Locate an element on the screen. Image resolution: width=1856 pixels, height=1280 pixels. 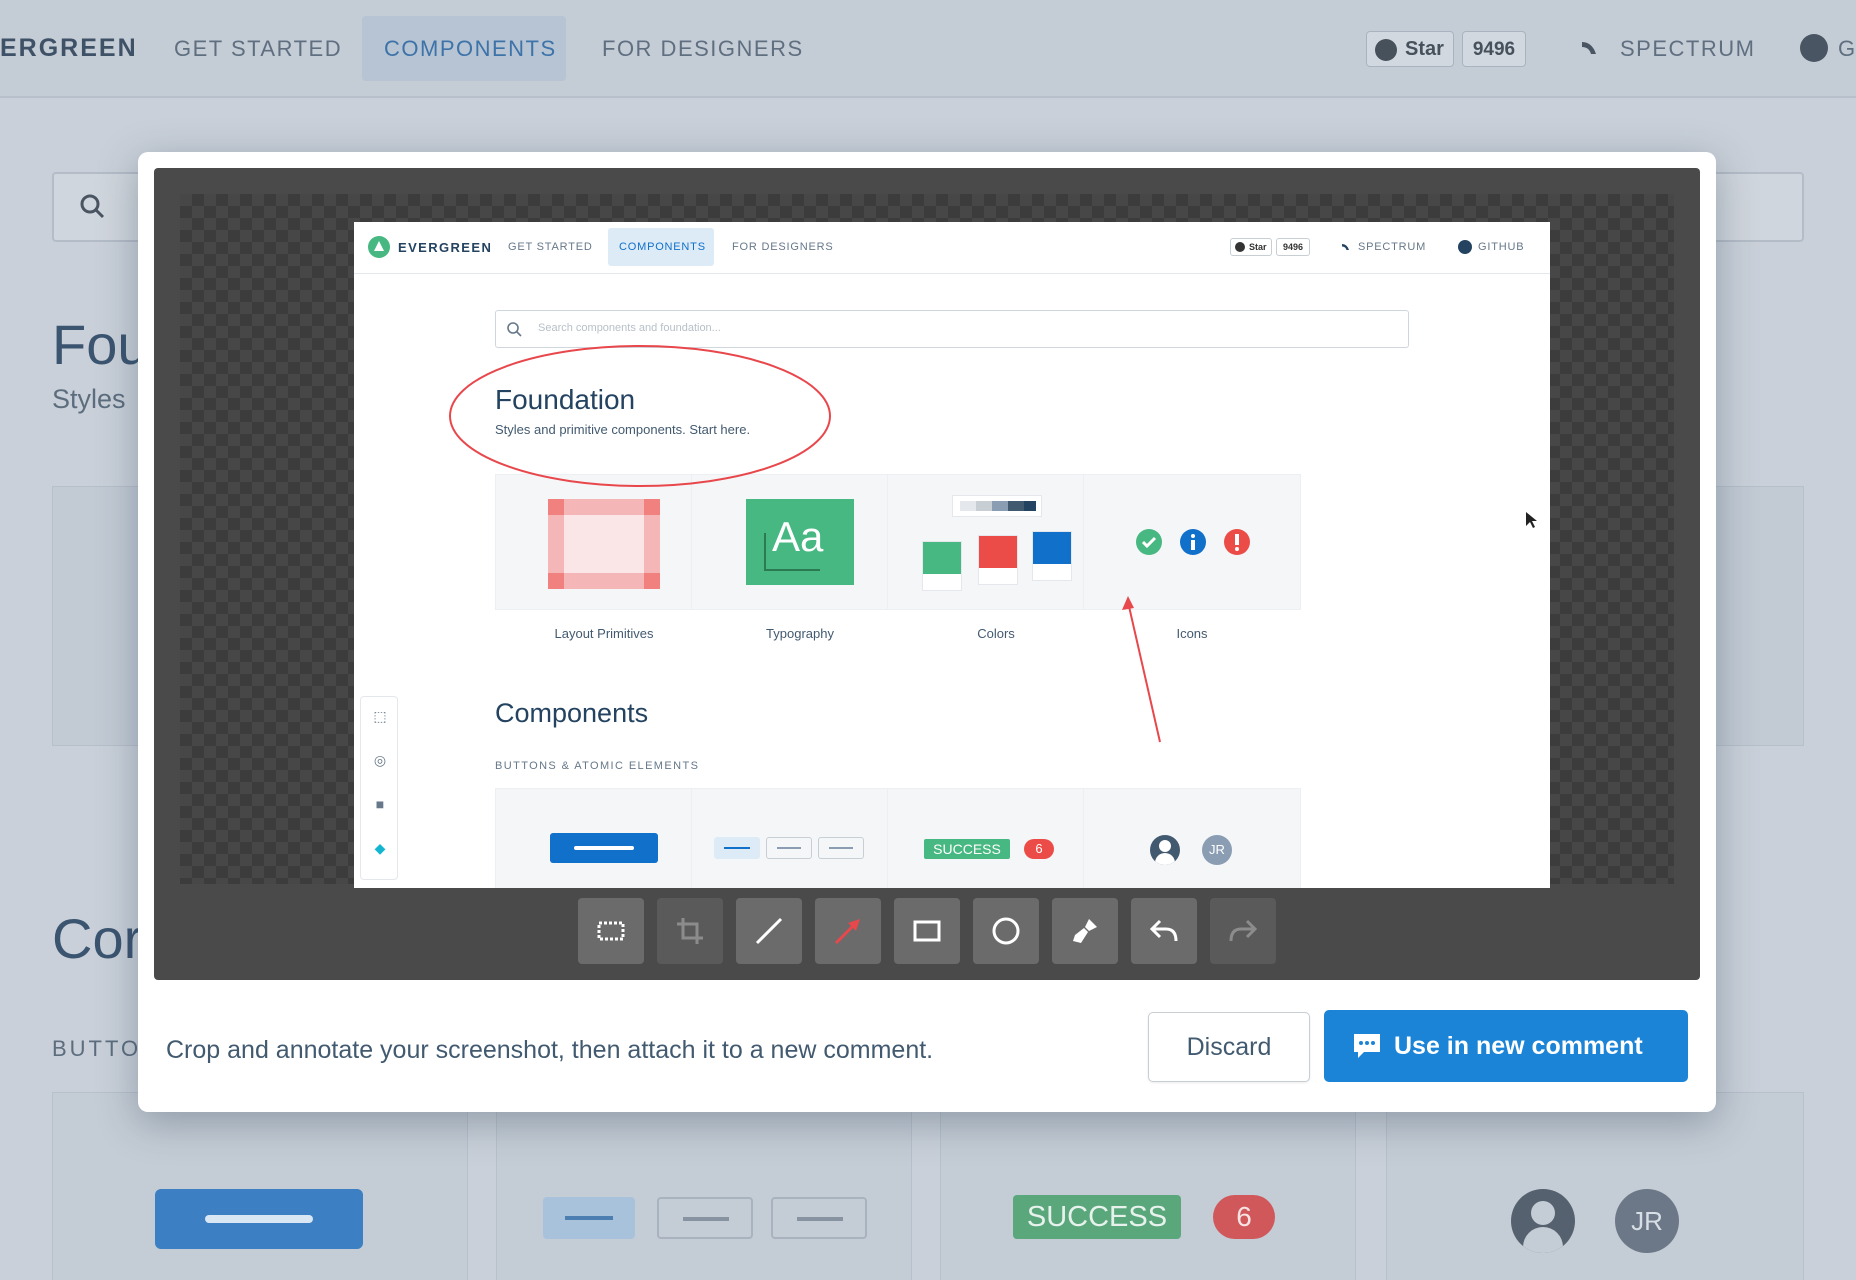
ellipse-tool-button is located at coordinates (1006, 931).